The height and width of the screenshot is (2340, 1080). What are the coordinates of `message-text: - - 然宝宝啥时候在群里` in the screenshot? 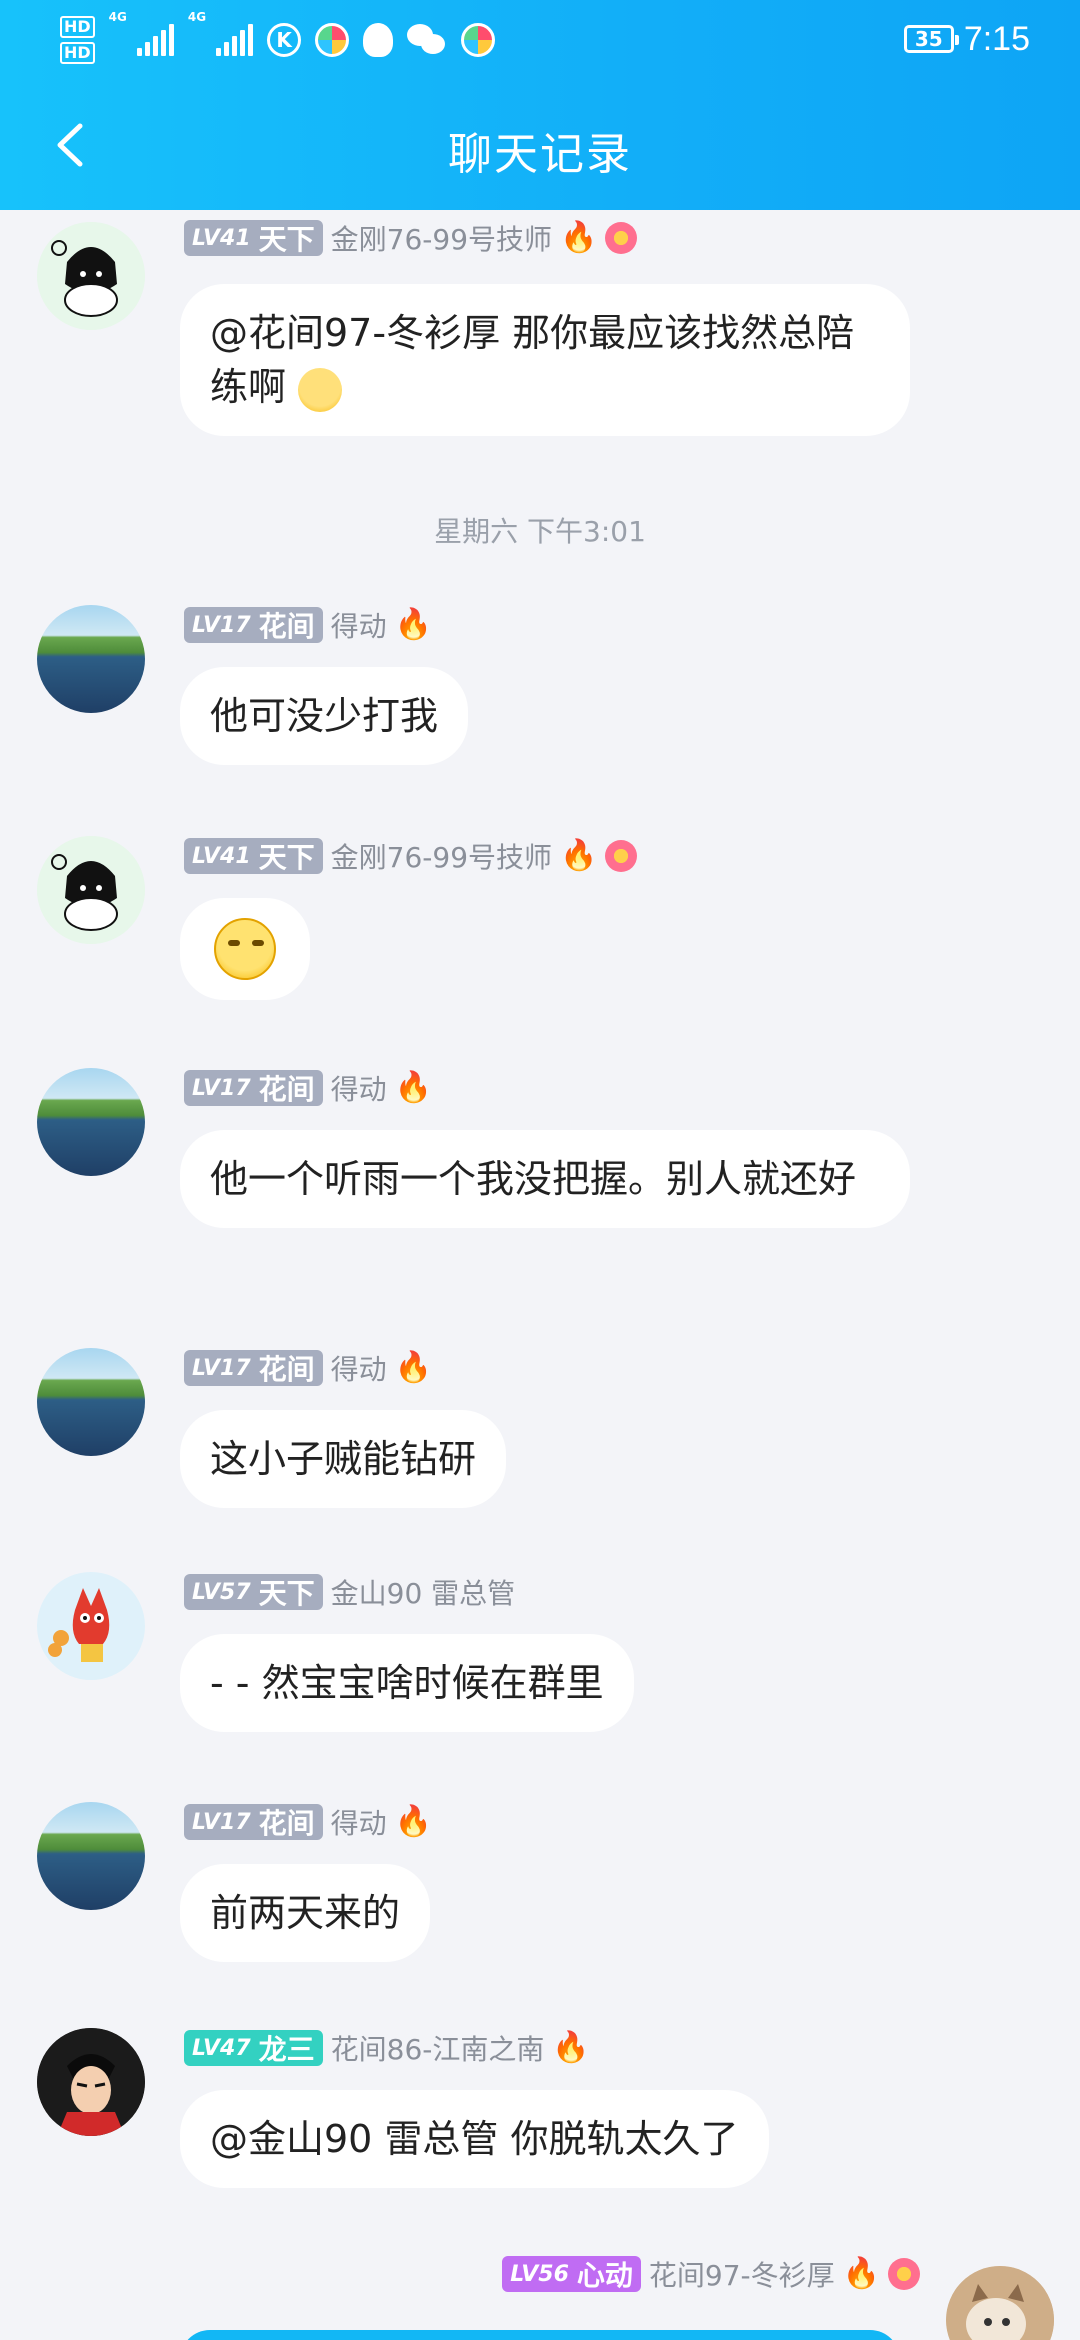 It's located at (407, 1683).